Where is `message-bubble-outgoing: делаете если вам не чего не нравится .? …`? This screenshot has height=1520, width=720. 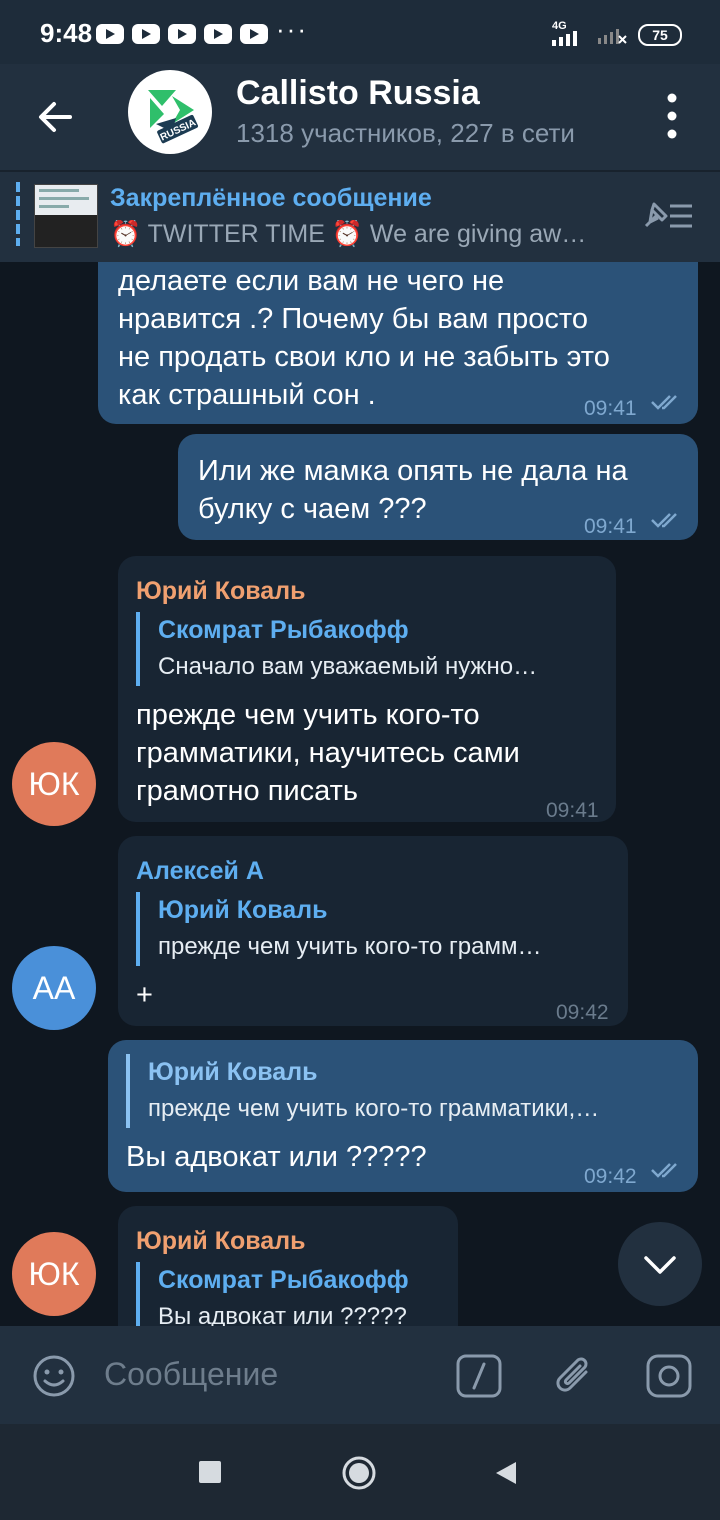 message-bubble-outgoing: делаете если вам не чего не нравится .? … is located at coordinates (398, 343).